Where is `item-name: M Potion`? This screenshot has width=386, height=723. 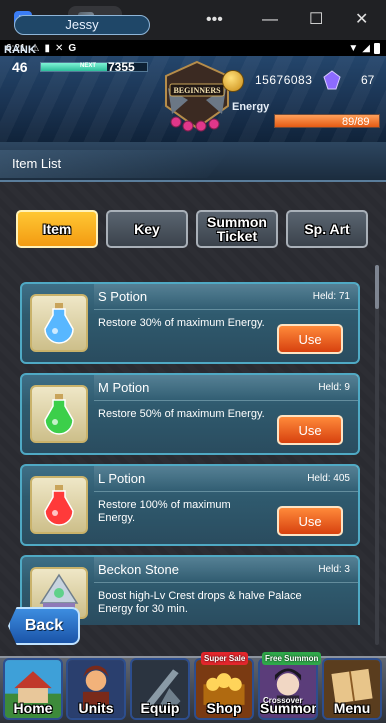
item-name: M Potion is located at coordinates (124, 387).